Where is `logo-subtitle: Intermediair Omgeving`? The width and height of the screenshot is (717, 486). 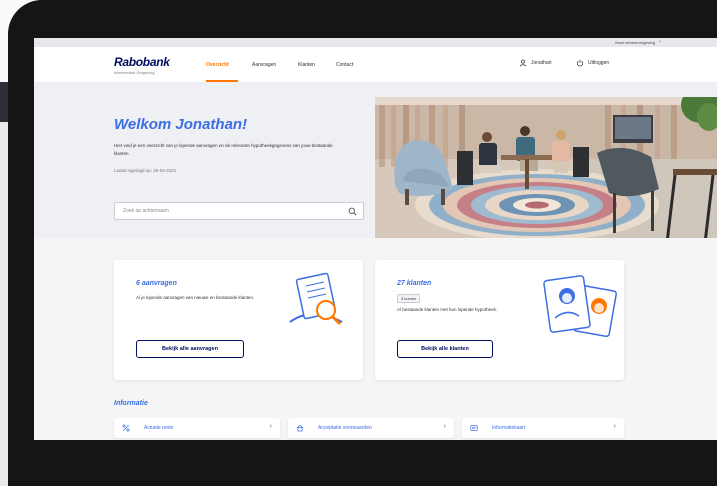 logo-subtitle: Intermediair Omgeving is located at coordinates (134, 72).